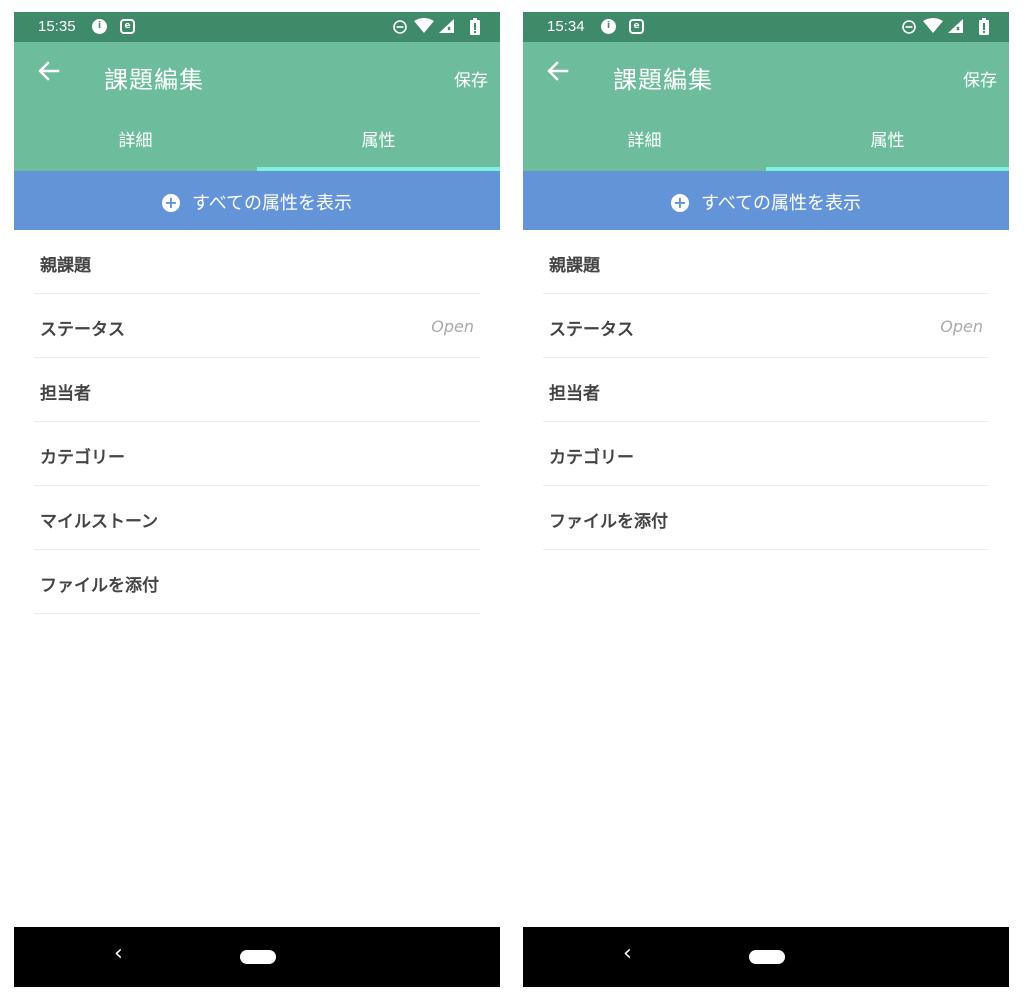 This screenshot has width=1024, height=997. Describe the element at coordinates (57, 26) in the screenshot. I see `status-time: 15:35` at that location.